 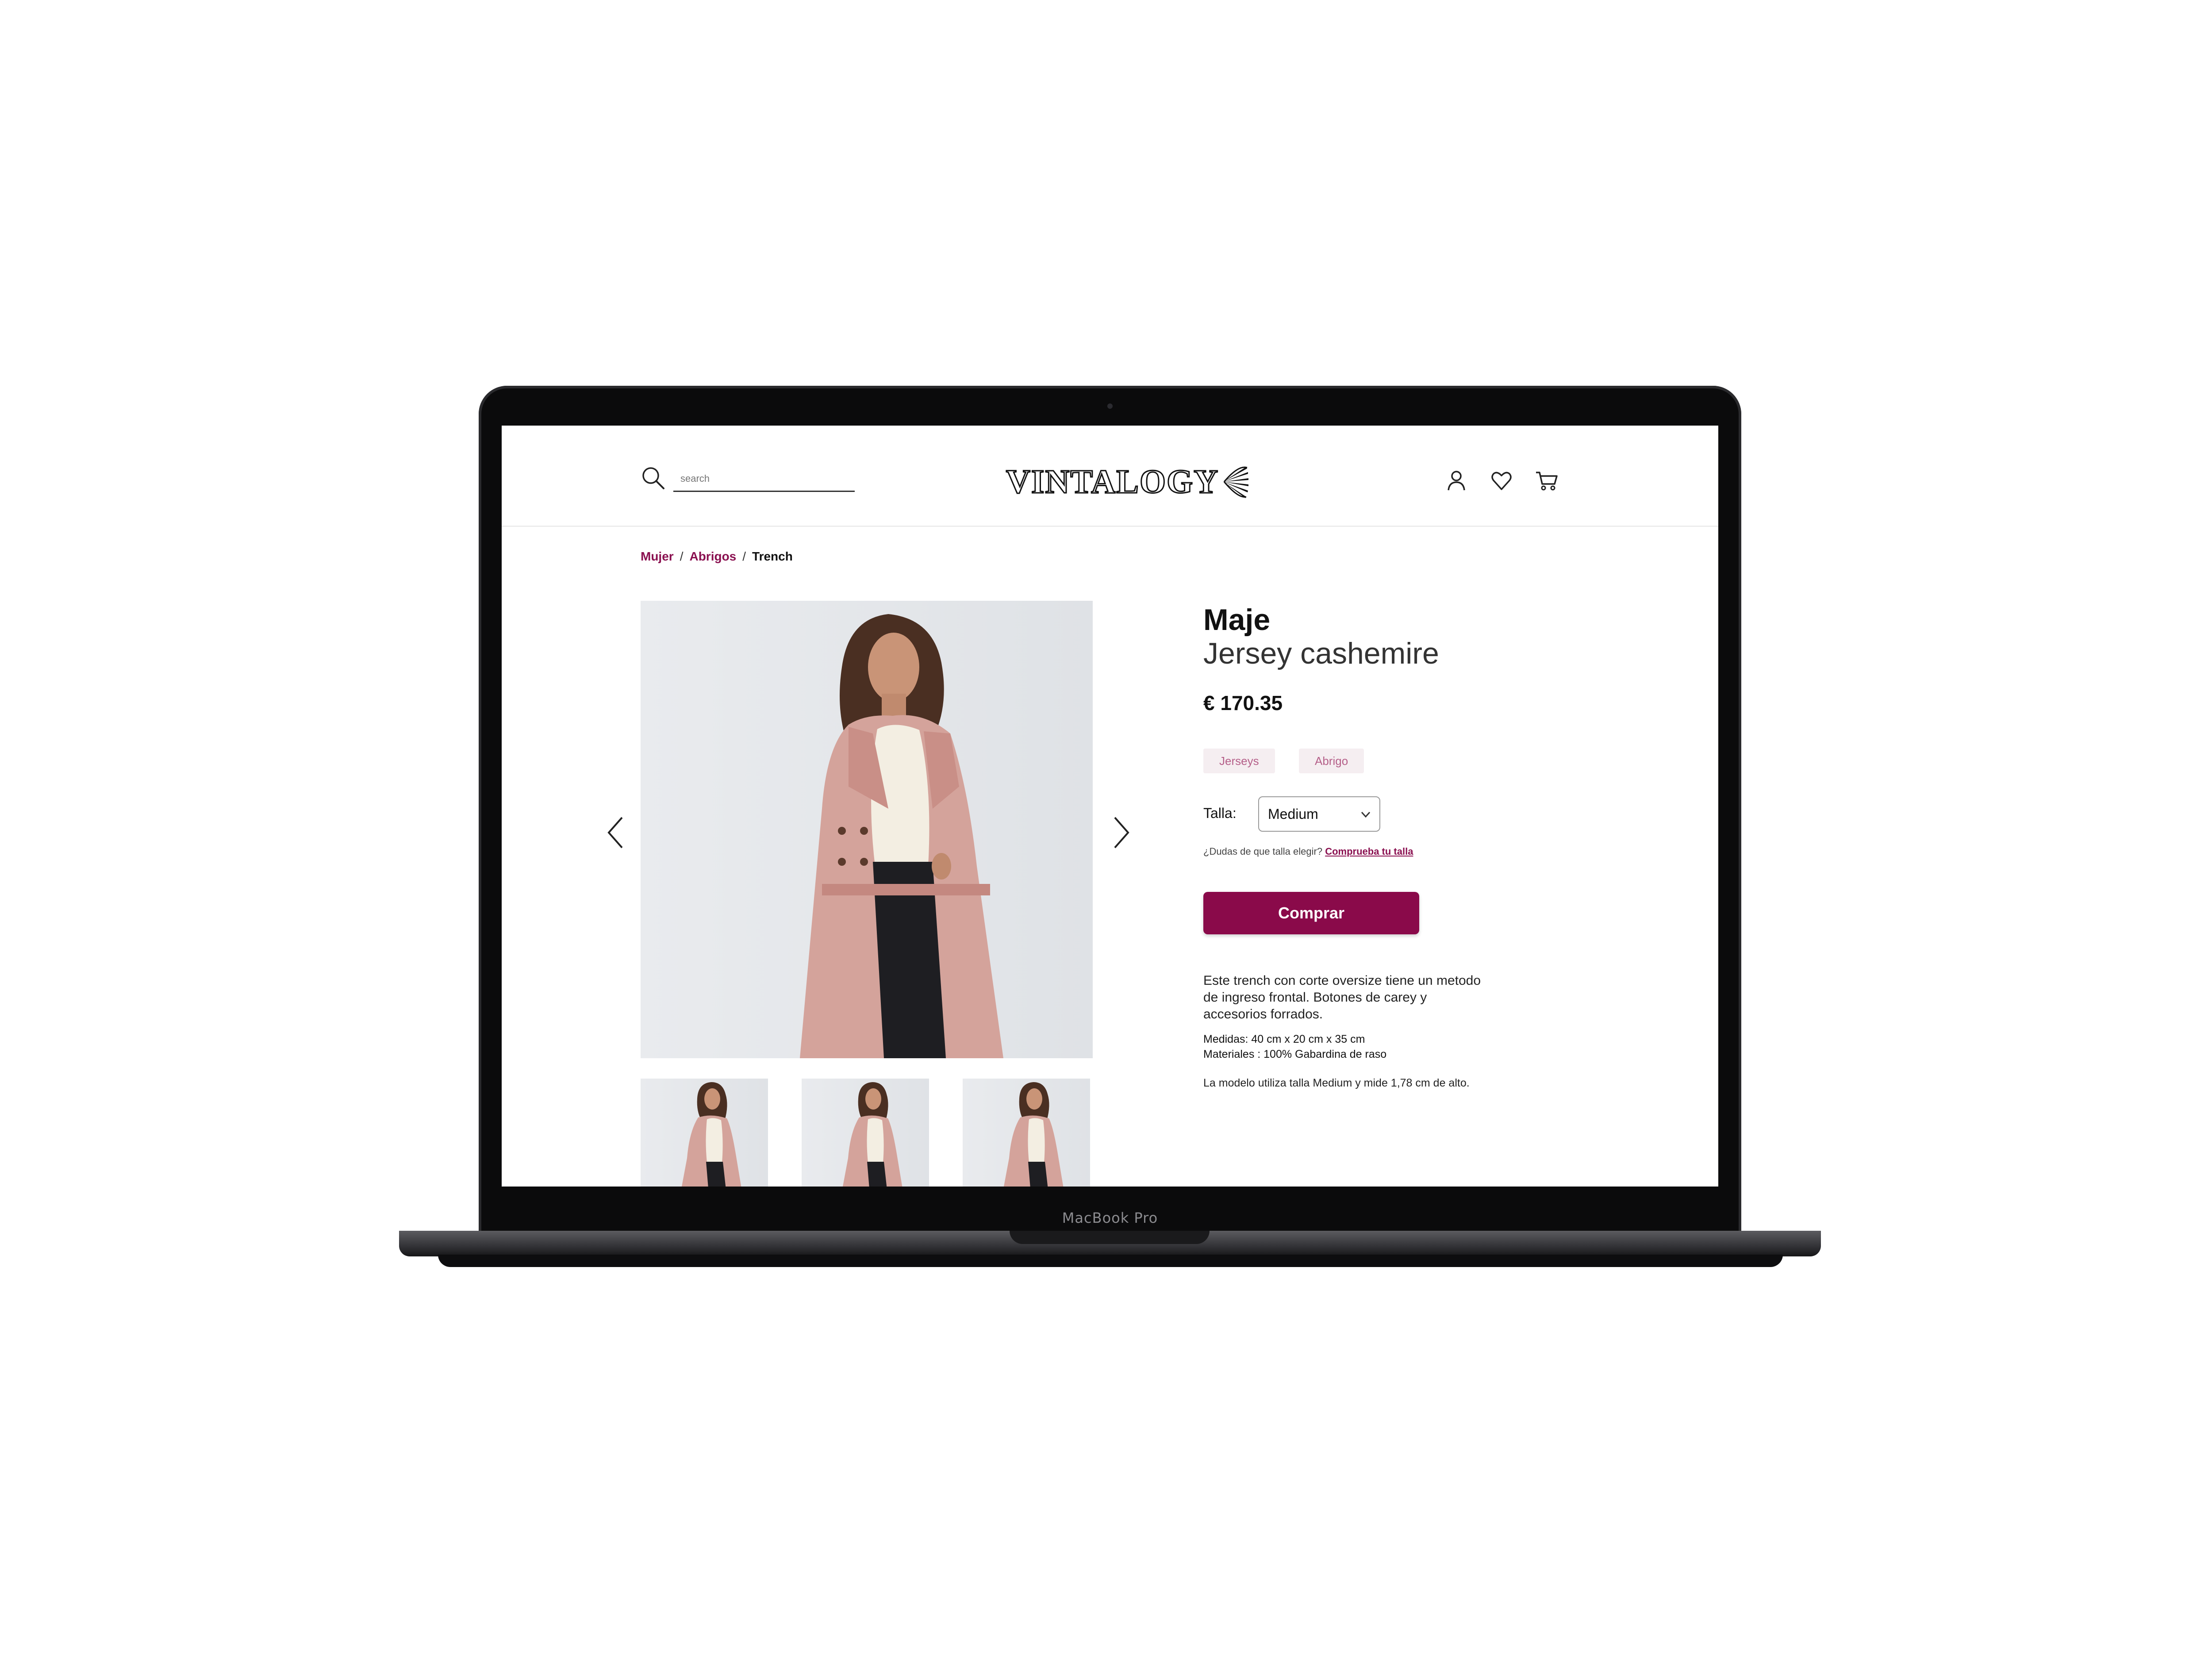 I want to click on laptop-feet, so click(x=1110, y=1261).